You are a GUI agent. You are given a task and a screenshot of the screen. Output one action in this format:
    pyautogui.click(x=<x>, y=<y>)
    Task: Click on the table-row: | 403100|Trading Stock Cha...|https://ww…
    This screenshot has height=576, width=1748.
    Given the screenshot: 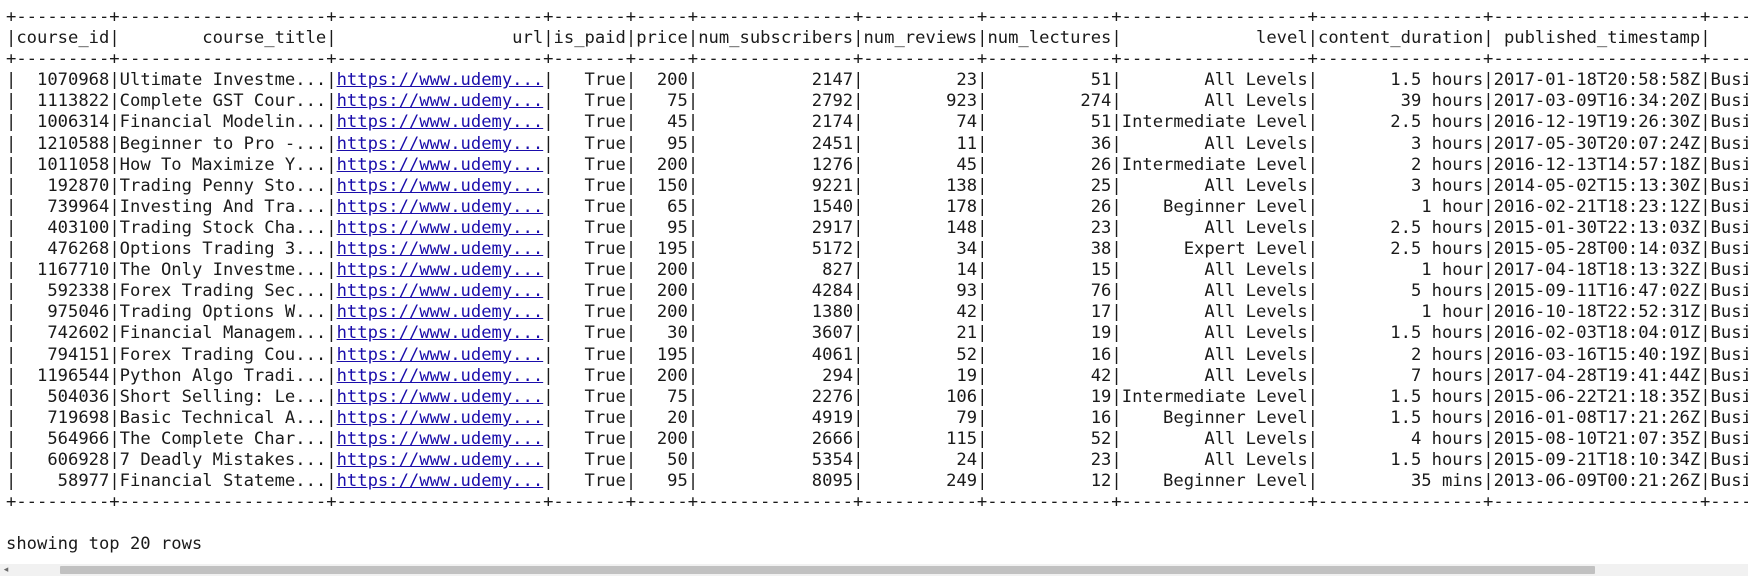 What is the action you would take?
    pyautogui.click(x=877, y=228)
    